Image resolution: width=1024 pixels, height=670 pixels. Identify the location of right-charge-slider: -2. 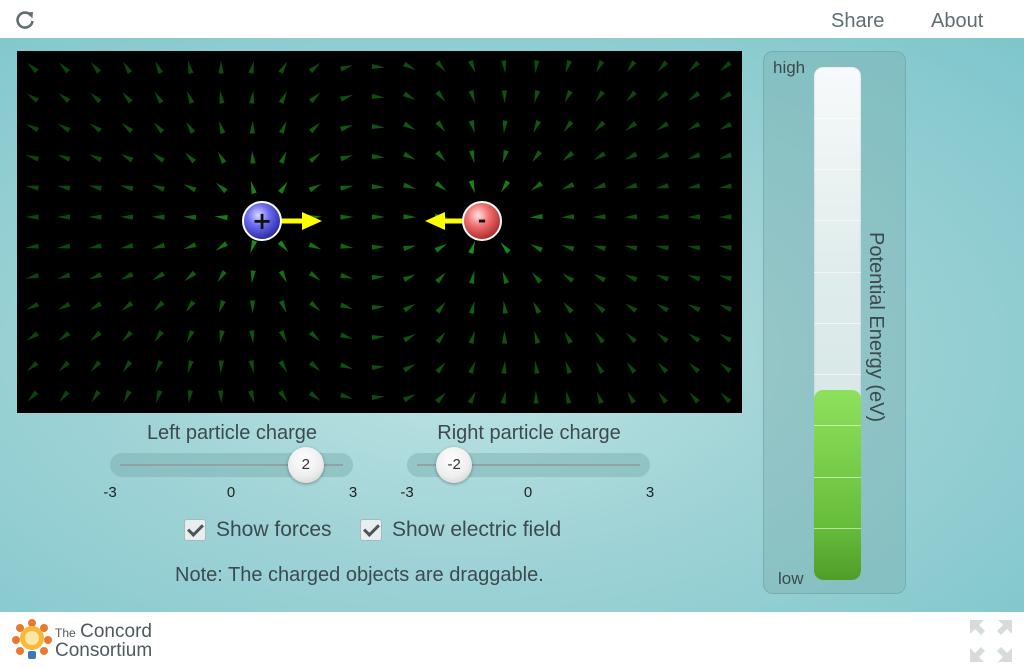
(528, 465).